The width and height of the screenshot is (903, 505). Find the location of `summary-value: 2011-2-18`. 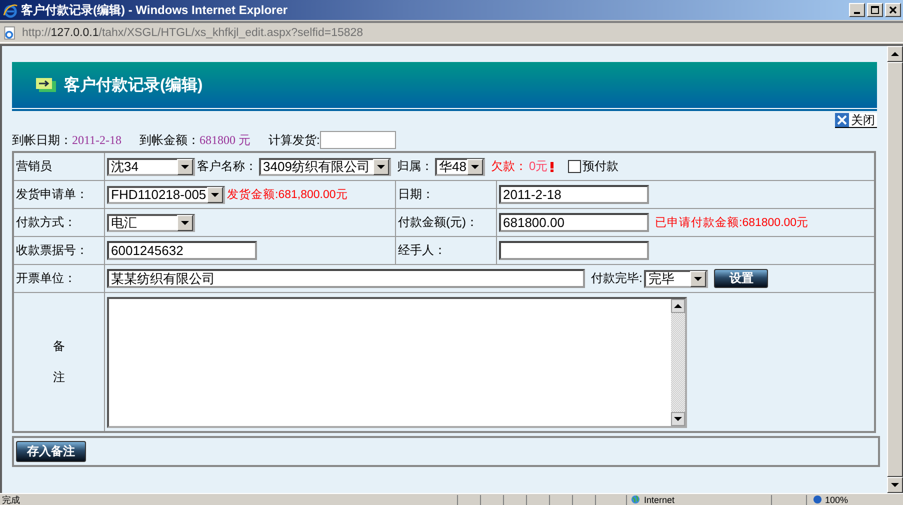

summary-value: 2011-2-18 is located at coordinates (97, 140).